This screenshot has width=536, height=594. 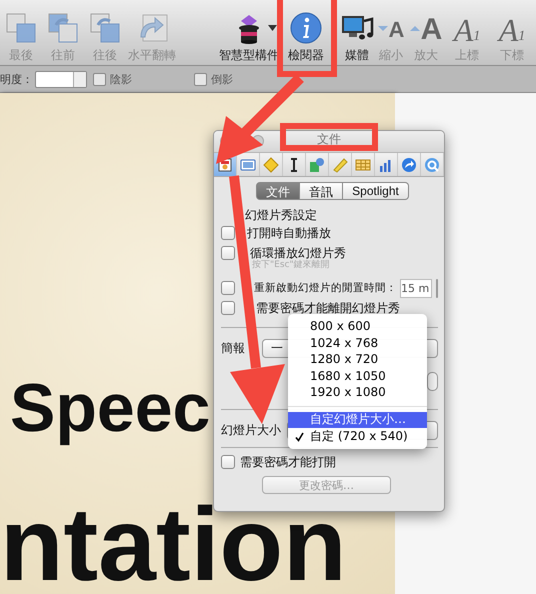 What do you see at coordinates (329, 138) in the screenshot?
I see `window-title: 文件` at bounding box center [329, 138].